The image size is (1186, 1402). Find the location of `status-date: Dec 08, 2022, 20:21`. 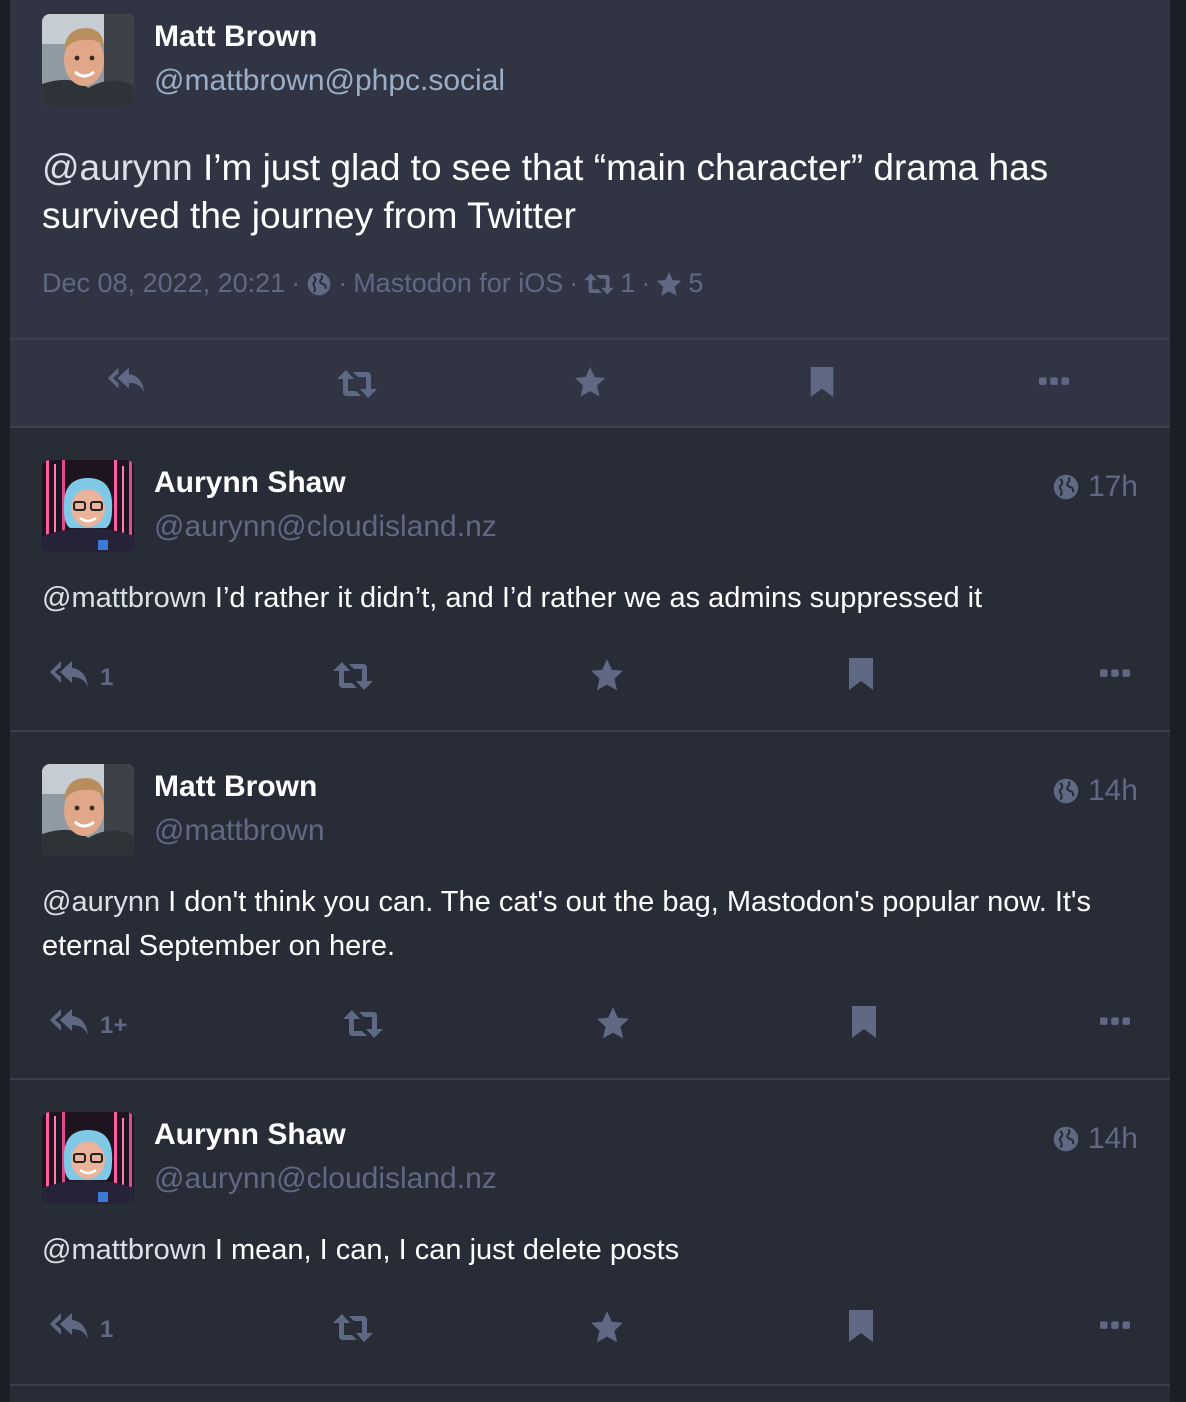

status-date: Dec 08, 2022, 20:21 is located at coordinates (163, 283).